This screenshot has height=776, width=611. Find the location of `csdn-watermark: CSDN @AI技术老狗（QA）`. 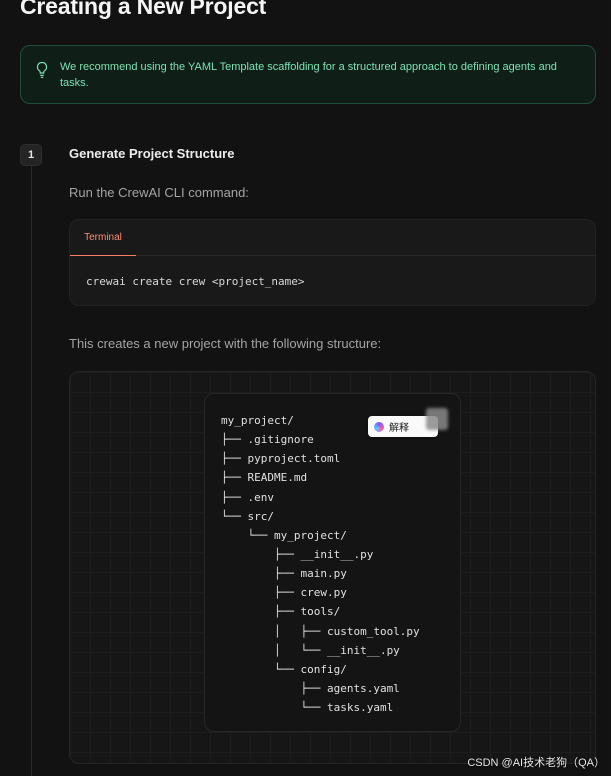

csdn-watermark: CSDN @AI技术老狗（QA） is located at coordinates (536, 763).